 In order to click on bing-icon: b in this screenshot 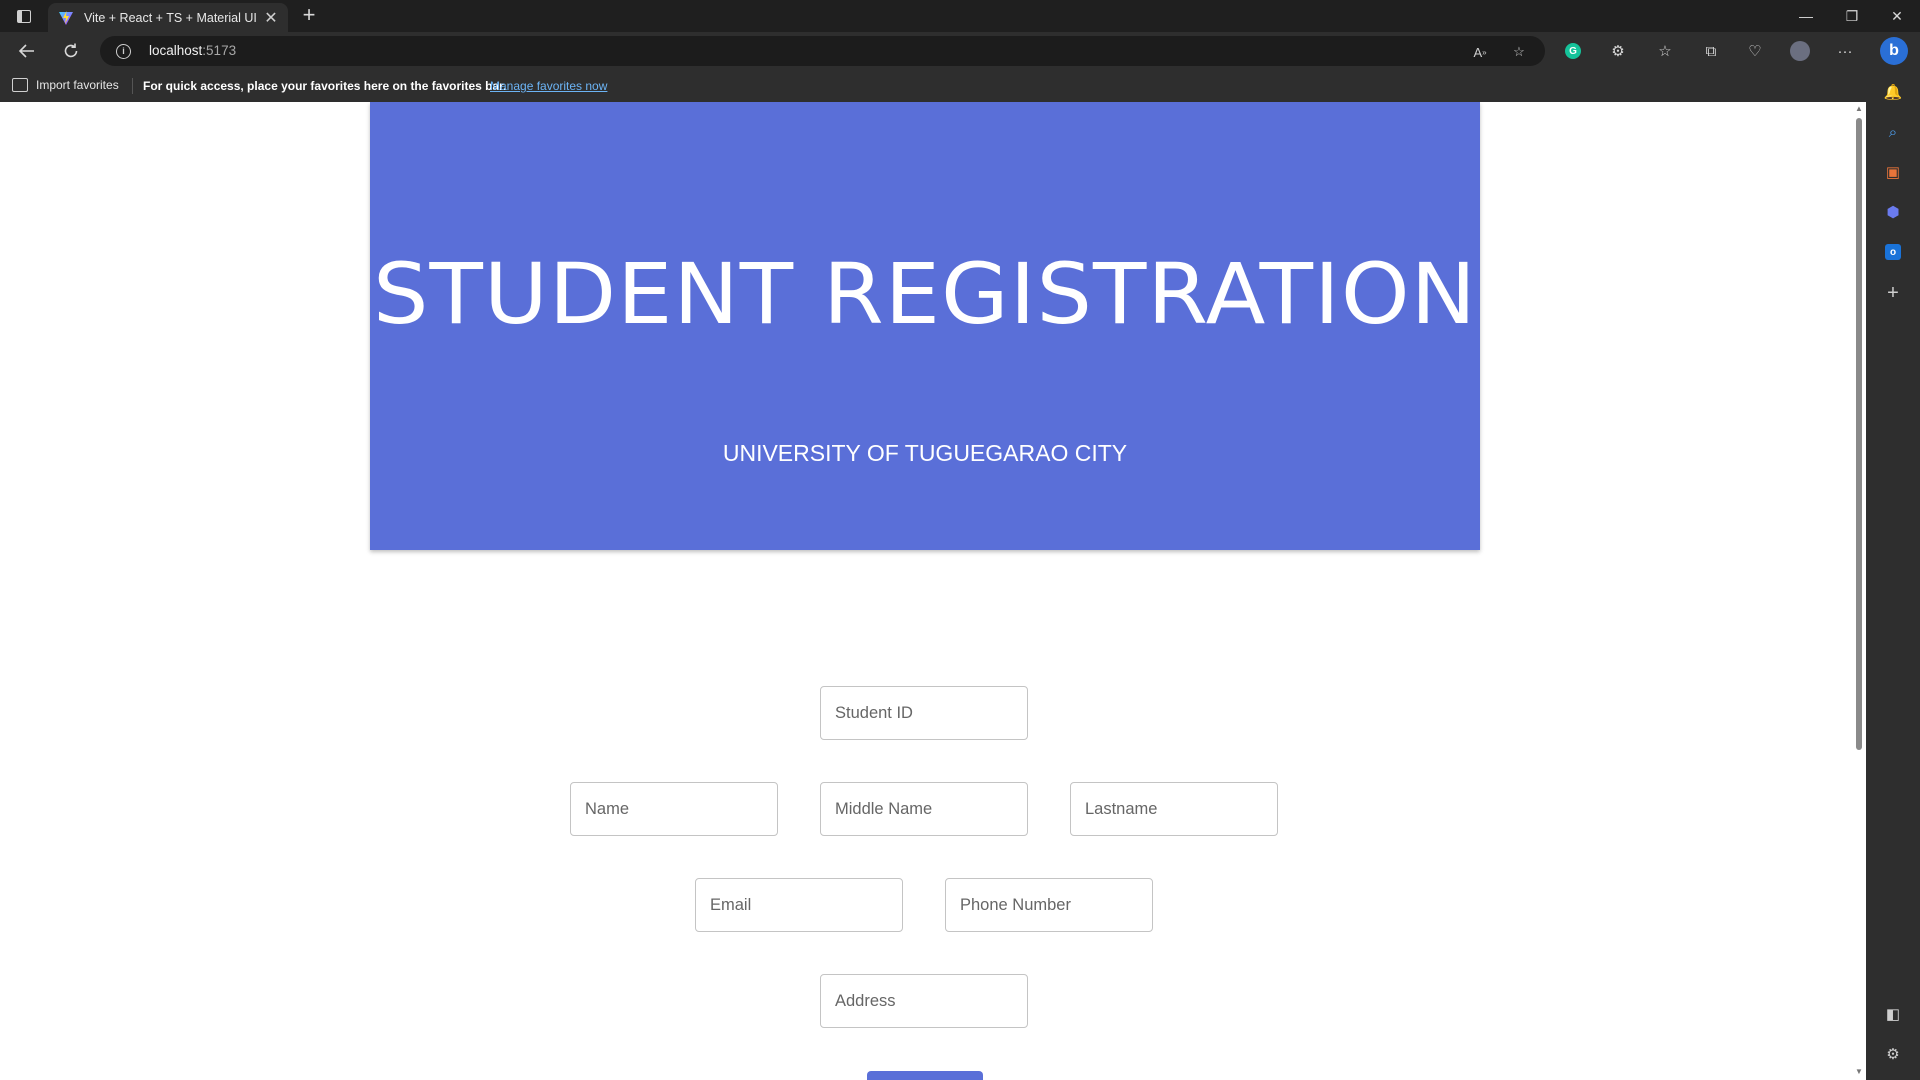, I will do `click(1894, 50)`.